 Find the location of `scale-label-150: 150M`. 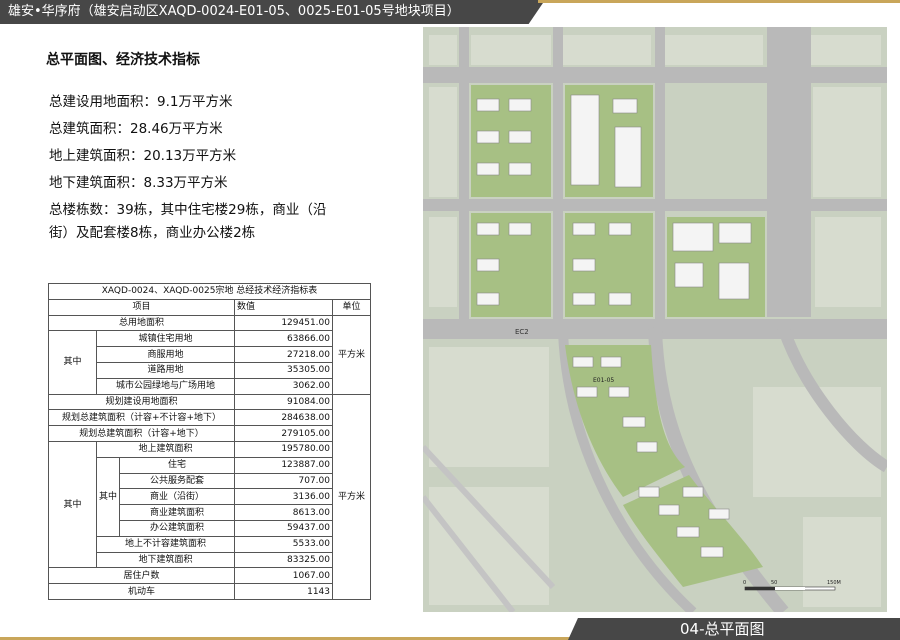

scale-label-150: 150M is located at coordinates (834, 583).